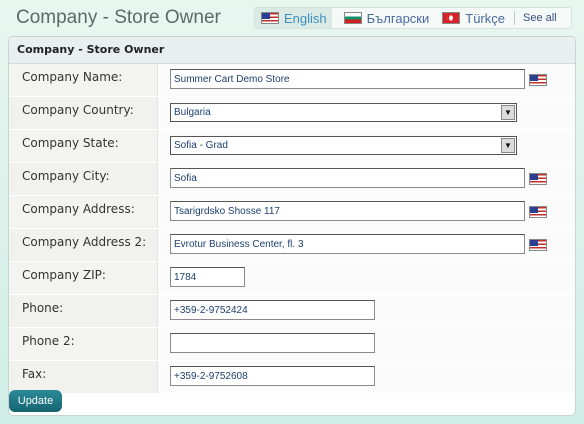  I want to click on form-row-phone-2: Phone 2:, so click(292, 344).